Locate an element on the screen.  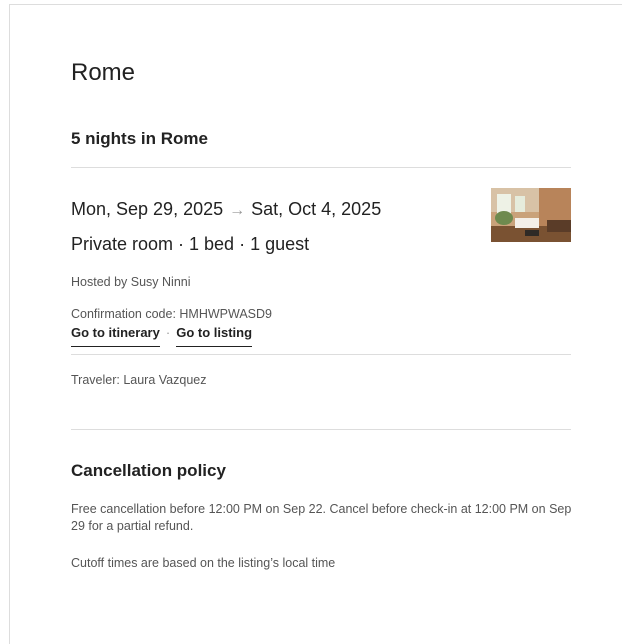
go-to-listing-link: Go to listing is located at coordinates (214, 336).